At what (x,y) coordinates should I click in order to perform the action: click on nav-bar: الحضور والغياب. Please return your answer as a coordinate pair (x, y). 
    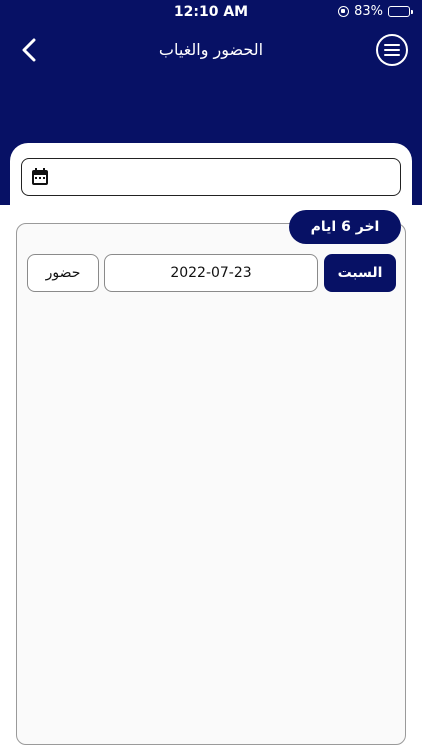
    Looking at the image, I should click on (211, 50).